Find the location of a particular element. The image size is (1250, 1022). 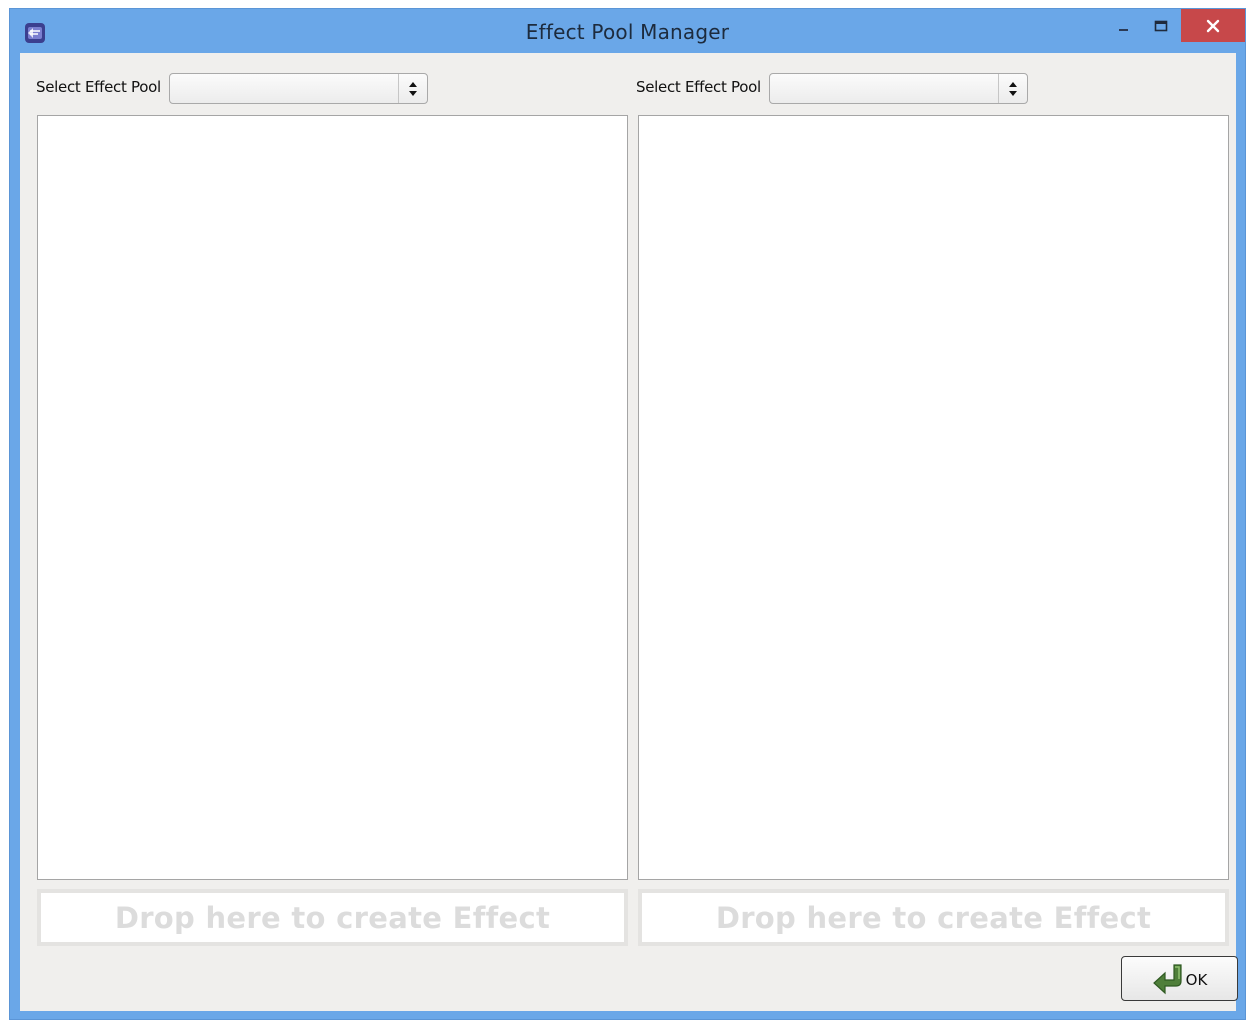

close-icon is located at coordinates (1213, 25).